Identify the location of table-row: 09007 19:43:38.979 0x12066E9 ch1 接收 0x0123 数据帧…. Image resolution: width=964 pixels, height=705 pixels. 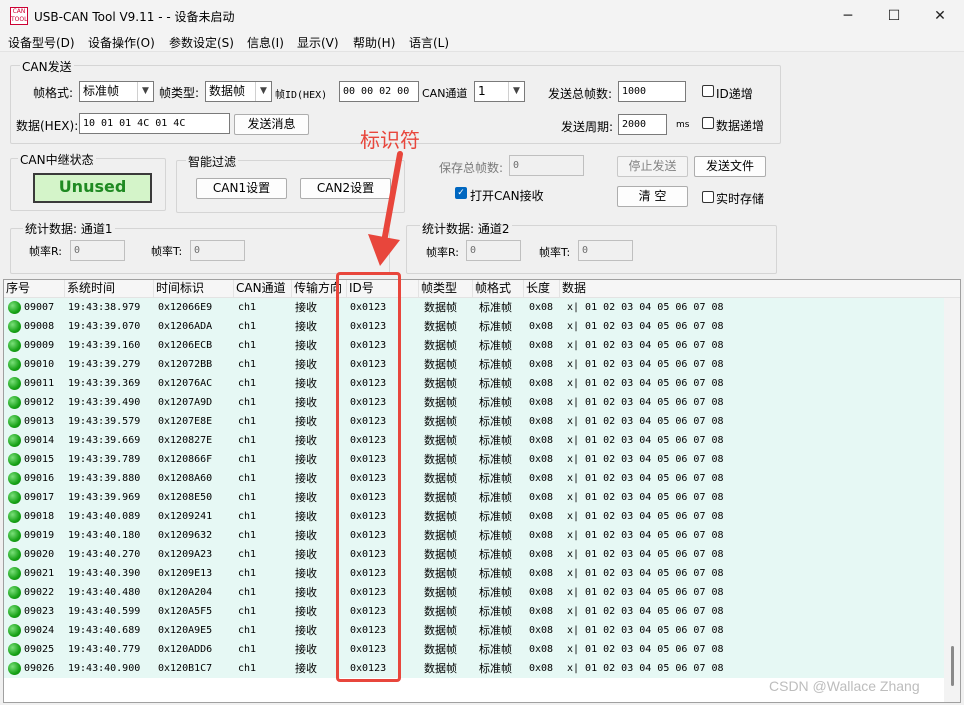
(474, 307).